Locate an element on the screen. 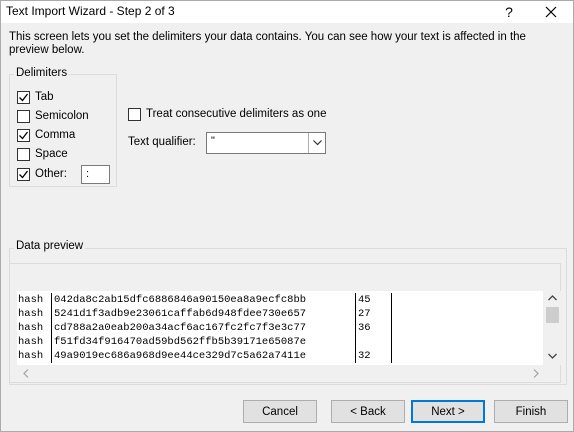 The height and width of the screenshot is (432, 574). chevron-down-icon is located at coordinates (317, 143).